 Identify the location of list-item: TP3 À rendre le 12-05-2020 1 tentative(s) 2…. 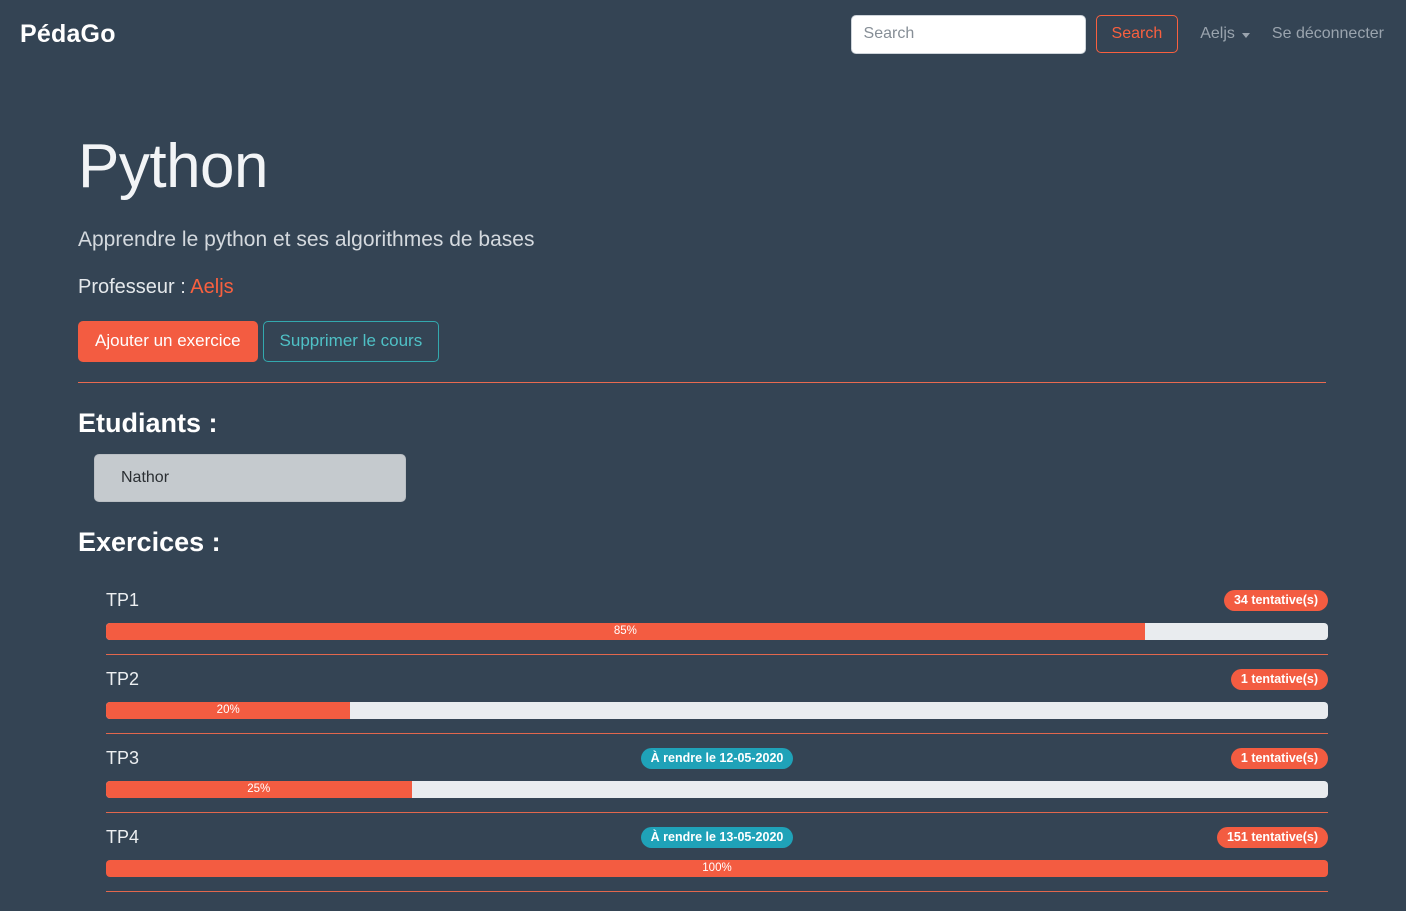
(717, 774).